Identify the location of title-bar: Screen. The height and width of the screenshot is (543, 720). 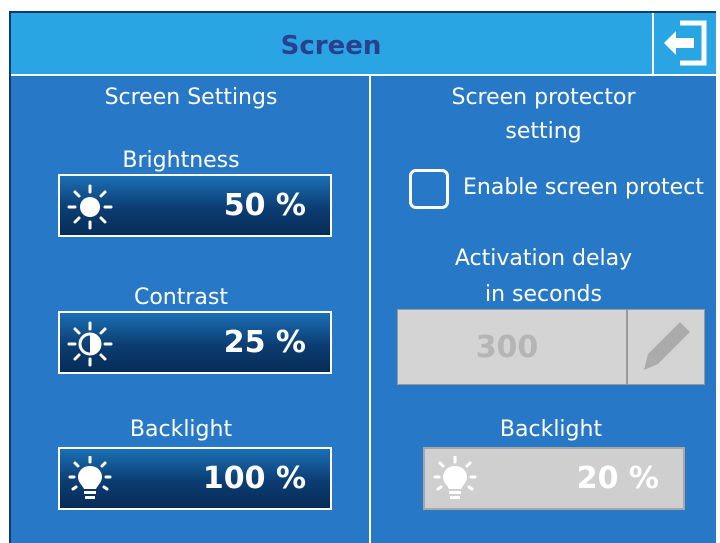
(363, 44).